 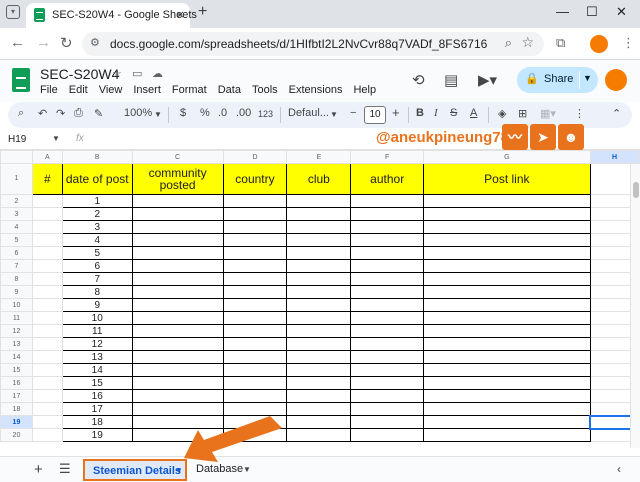 I want to click on row-header: 17, so click(x=16, y=396).